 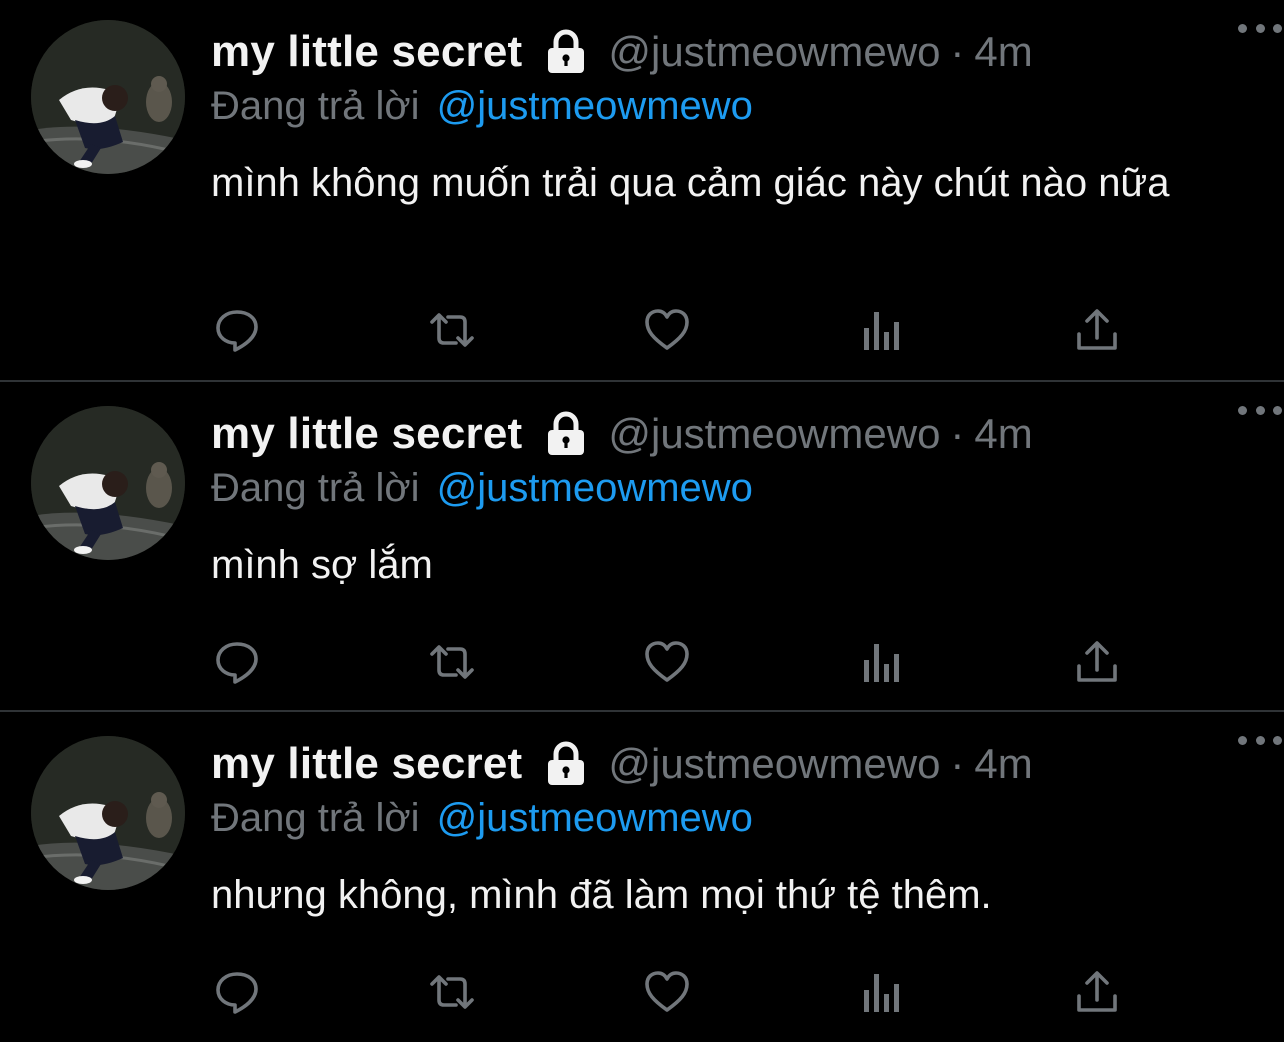 What do you see at coordinates (322, 565) in the screenshot?
I see `tweet-text: mình sợ lắm` at bounding box center [322, 565].